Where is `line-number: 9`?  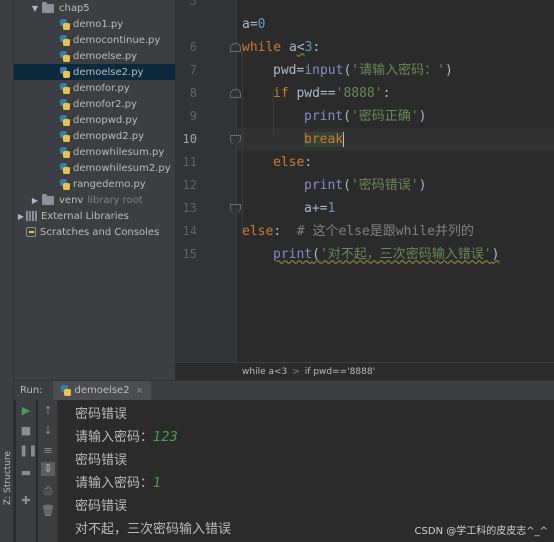 line-number: 9 is located at coordinates (193, 116).